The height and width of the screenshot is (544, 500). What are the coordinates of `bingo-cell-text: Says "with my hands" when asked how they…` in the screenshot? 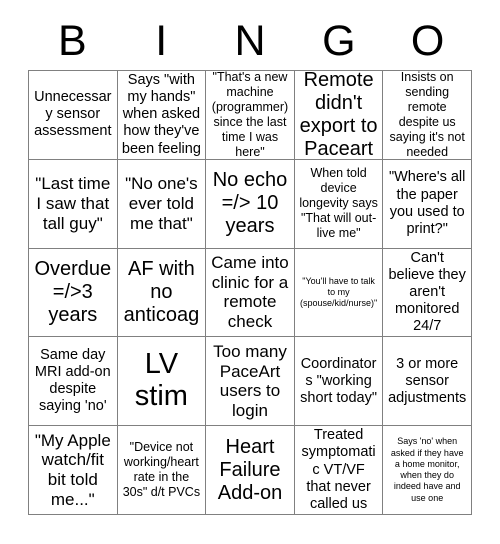 It's located at (161, 114).